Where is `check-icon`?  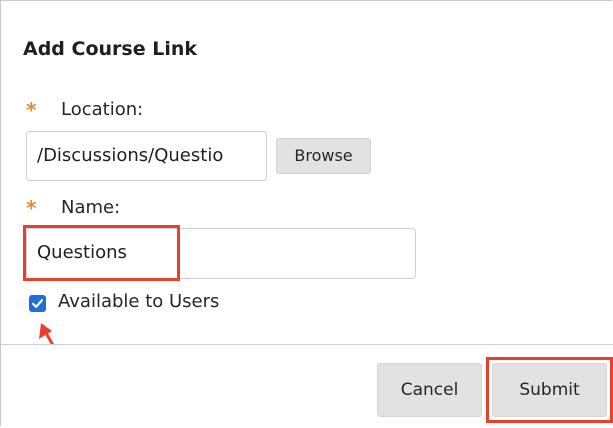 check-icon is located at coordinates (37, 303).